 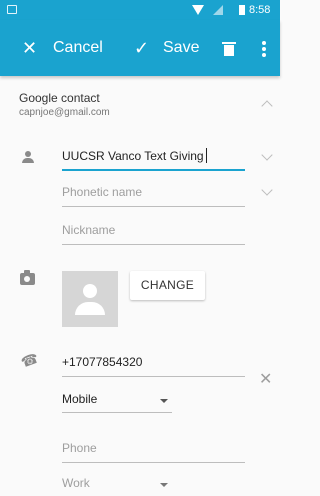 What do you see at coordinates (153, 365) in the screenshot?
I see `phone-number-field: +17077854320` at bounding box center [153, 365].